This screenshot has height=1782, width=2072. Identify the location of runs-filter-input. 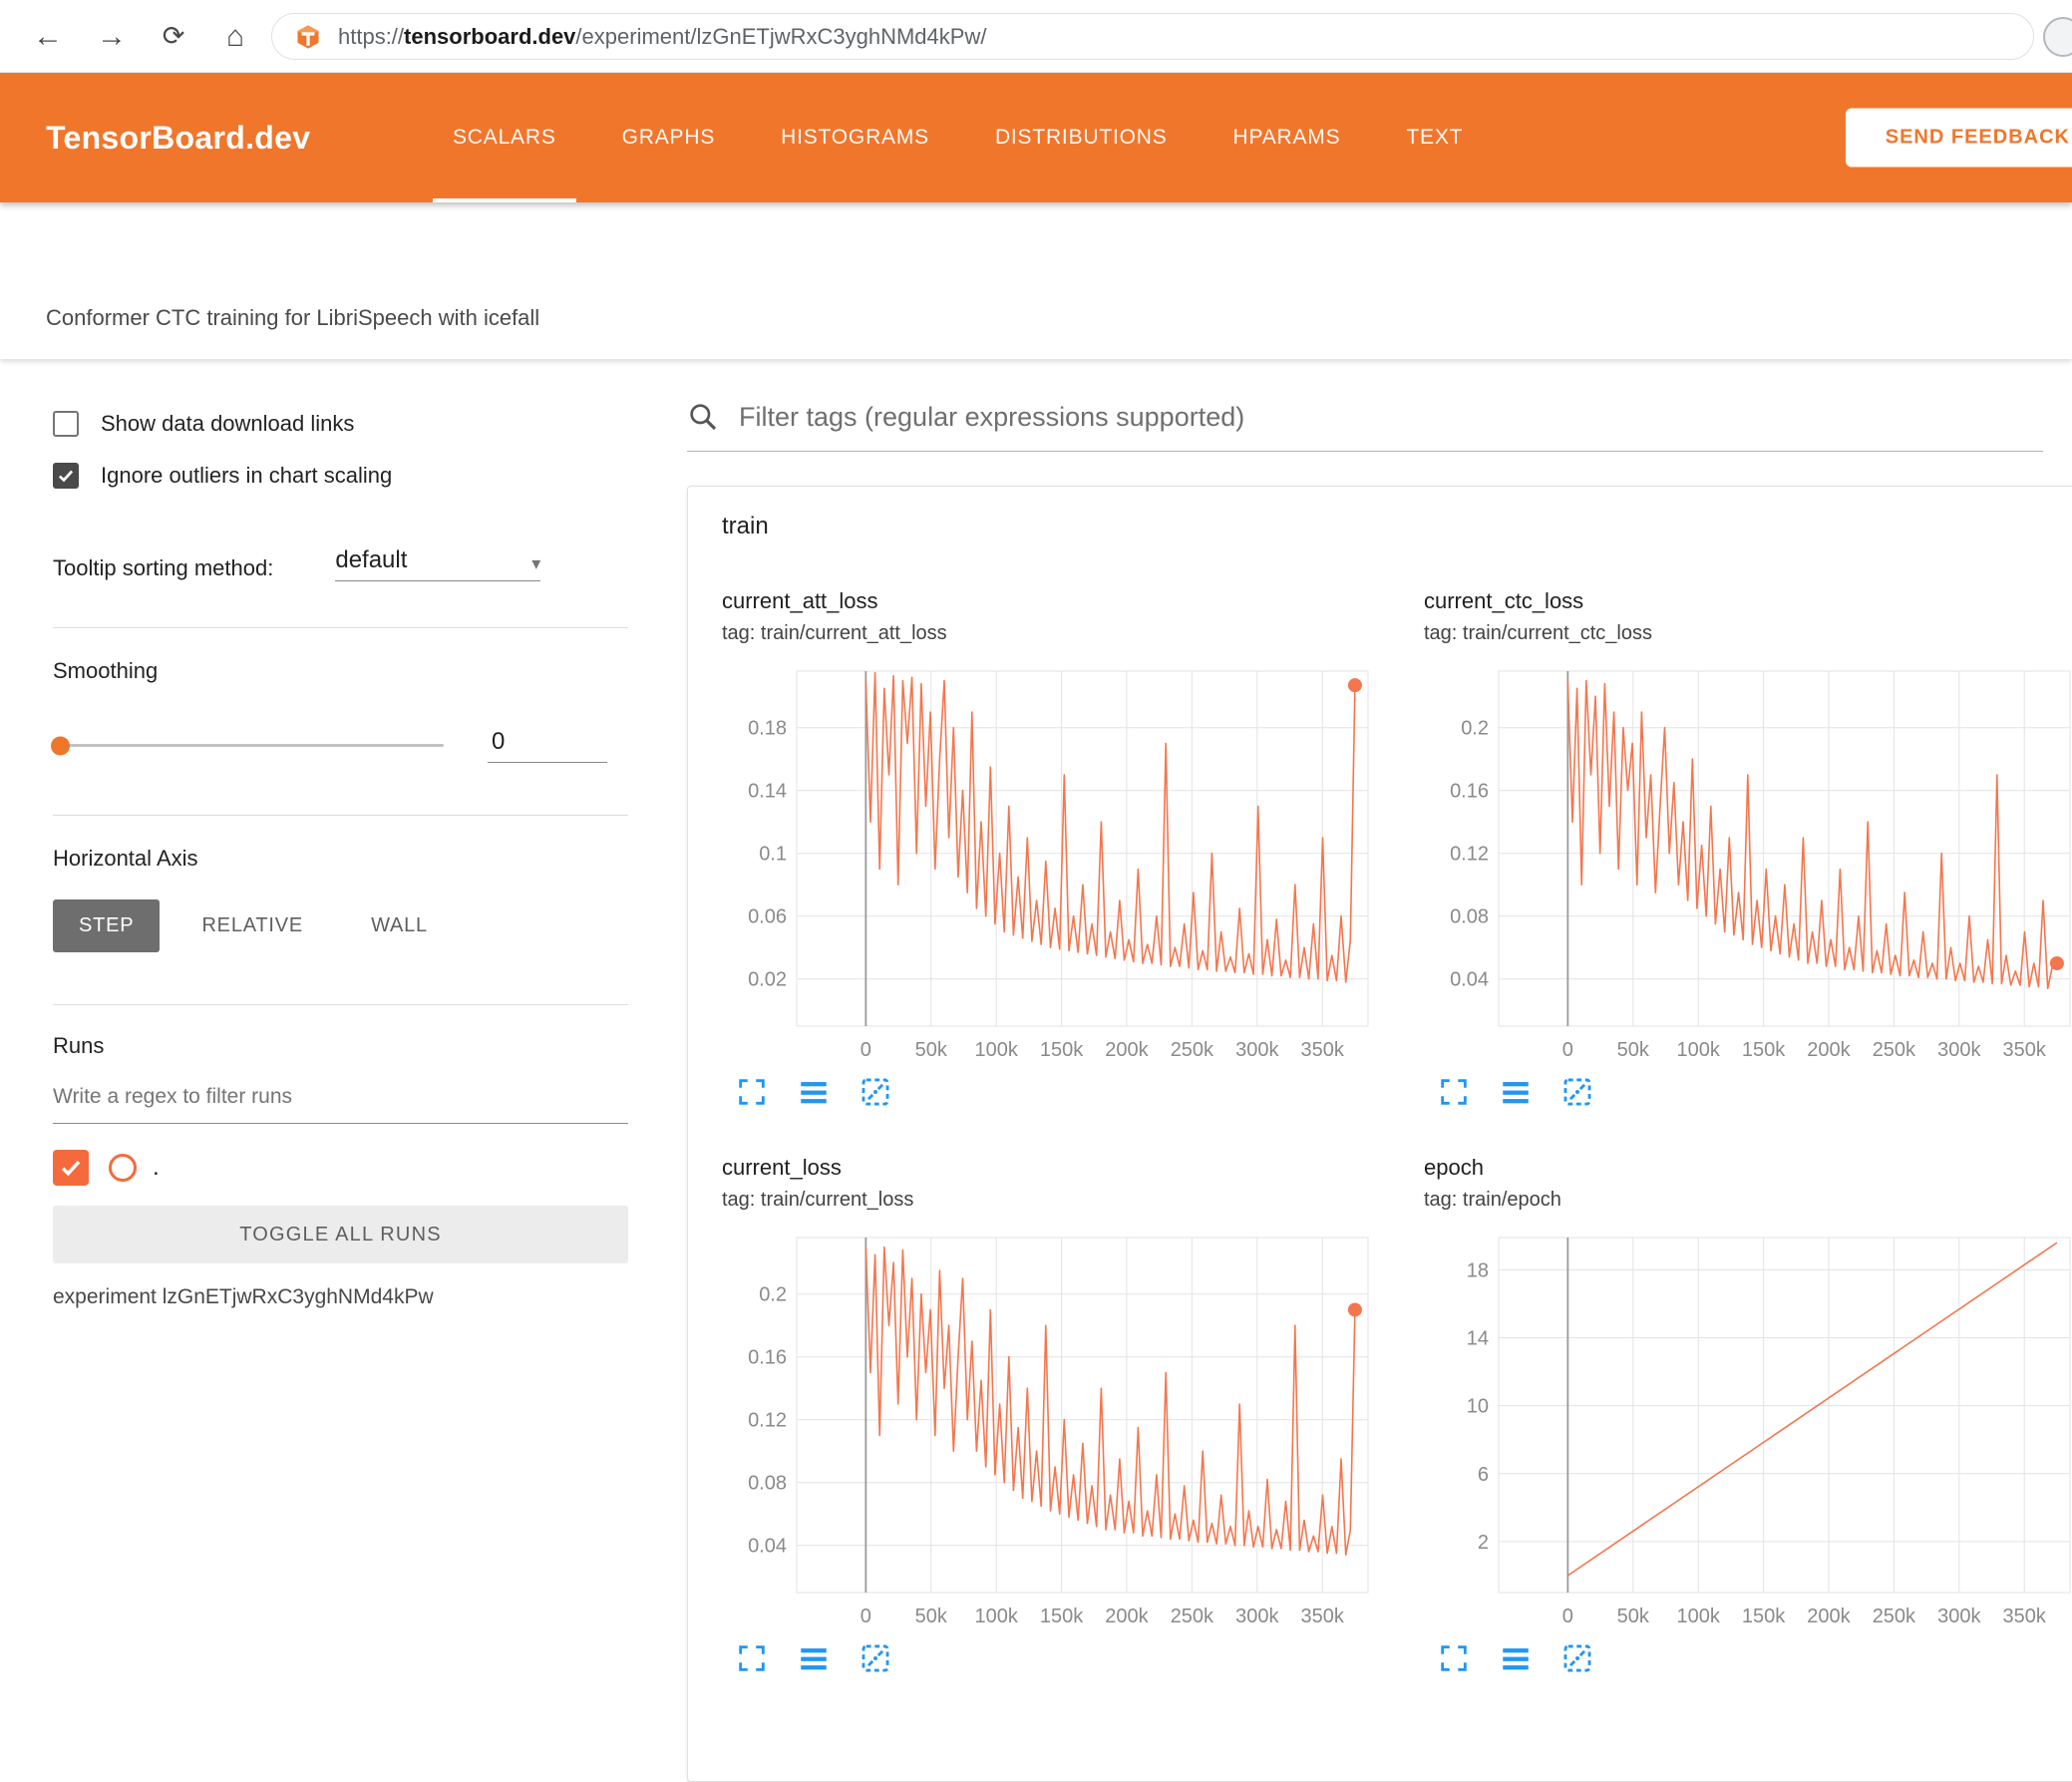
(341, 1104).